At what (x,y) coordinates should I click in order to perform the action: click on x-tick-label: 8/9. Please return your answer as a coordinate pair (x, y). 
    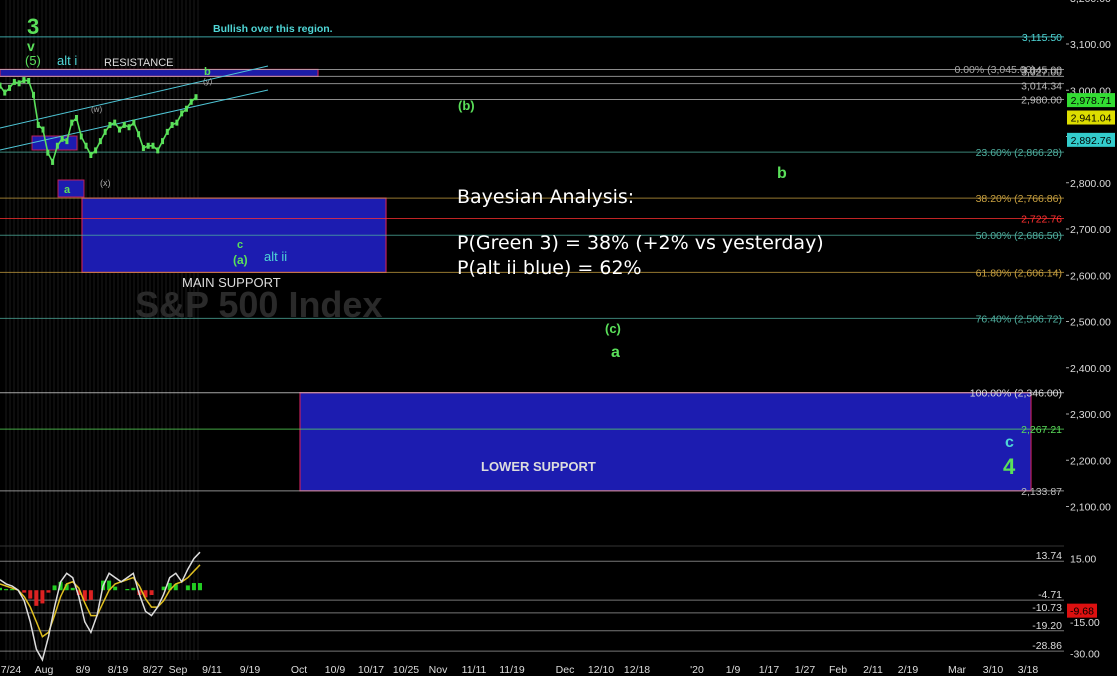
    Looking at the image, I should click on (83, 670).